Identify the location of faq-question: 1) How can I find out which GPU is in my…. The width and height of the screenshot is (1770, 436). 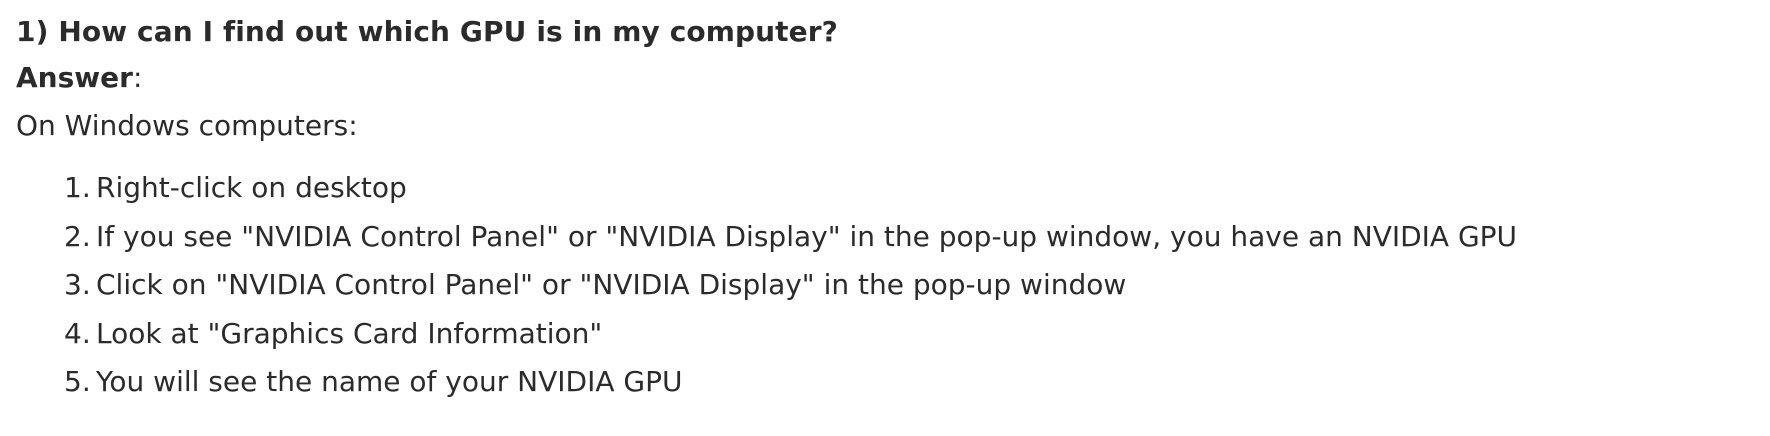
(427, 31).